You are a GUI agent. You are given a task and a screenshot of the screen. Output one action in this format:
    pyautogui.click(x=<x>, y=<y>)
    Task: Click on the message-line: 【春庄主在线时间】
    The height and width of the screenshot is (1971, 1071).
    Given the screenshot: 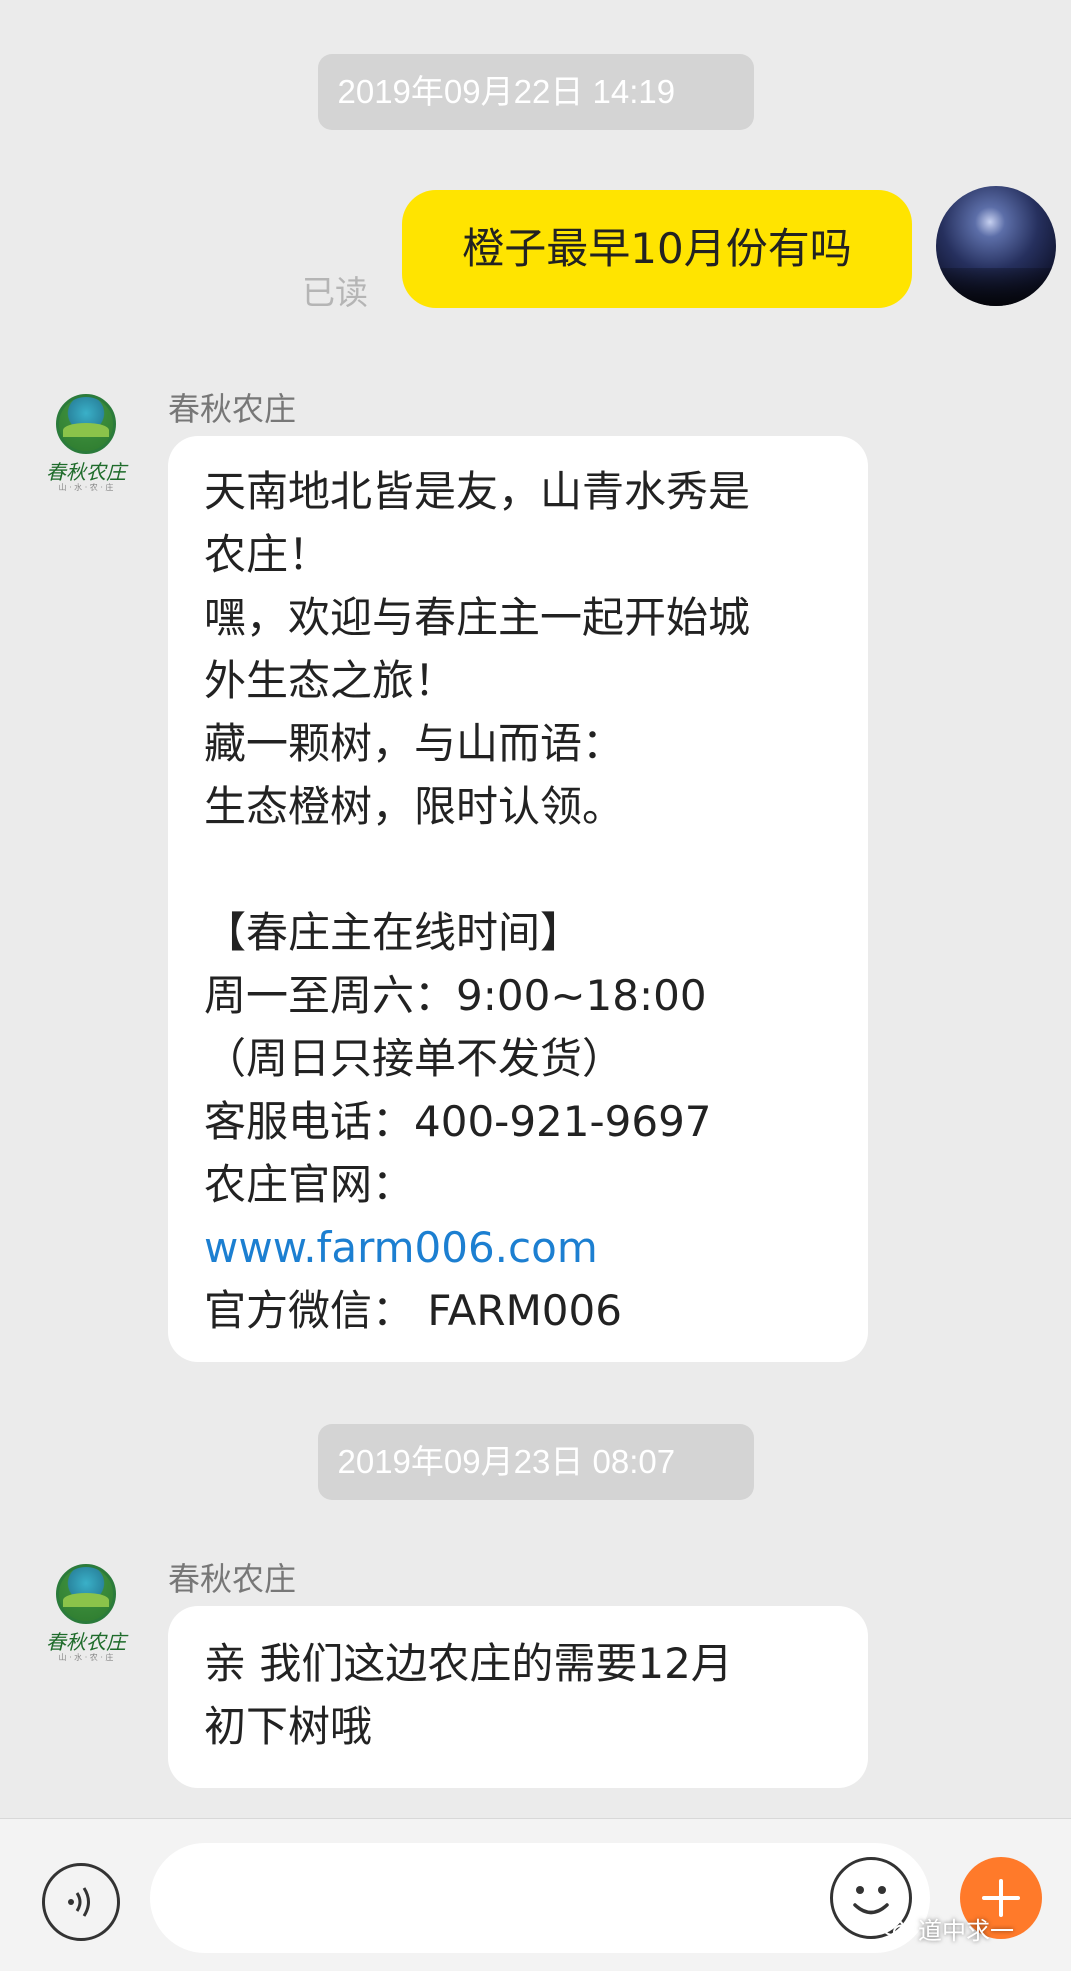 What is the action you would take?
    pyautogui.click(x=393, y=932)
    